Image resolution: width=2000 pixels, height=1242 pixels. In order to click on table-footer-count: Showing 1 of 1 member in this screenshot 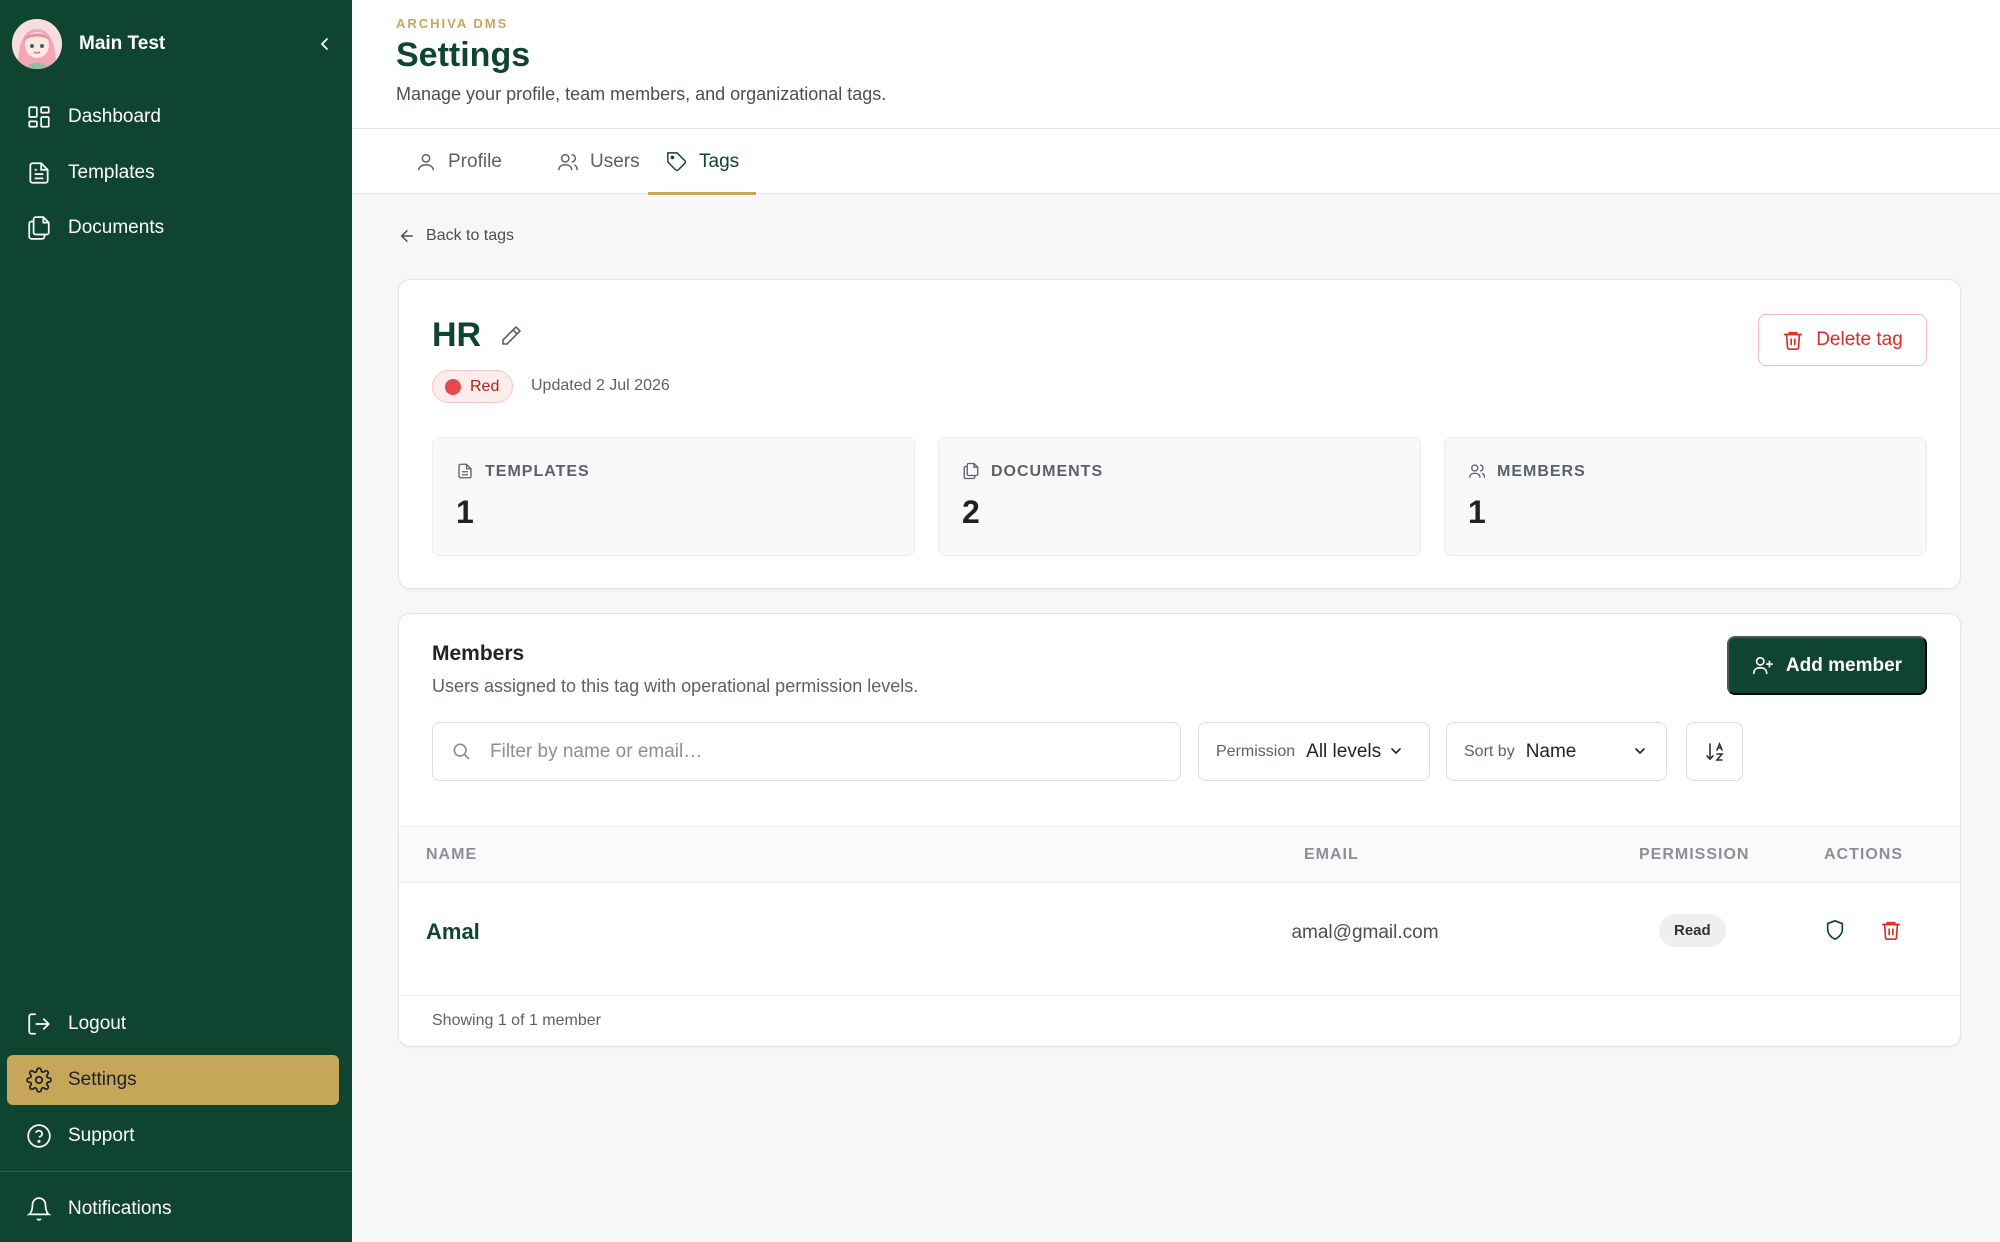, I will do `click(516, 1020)`.